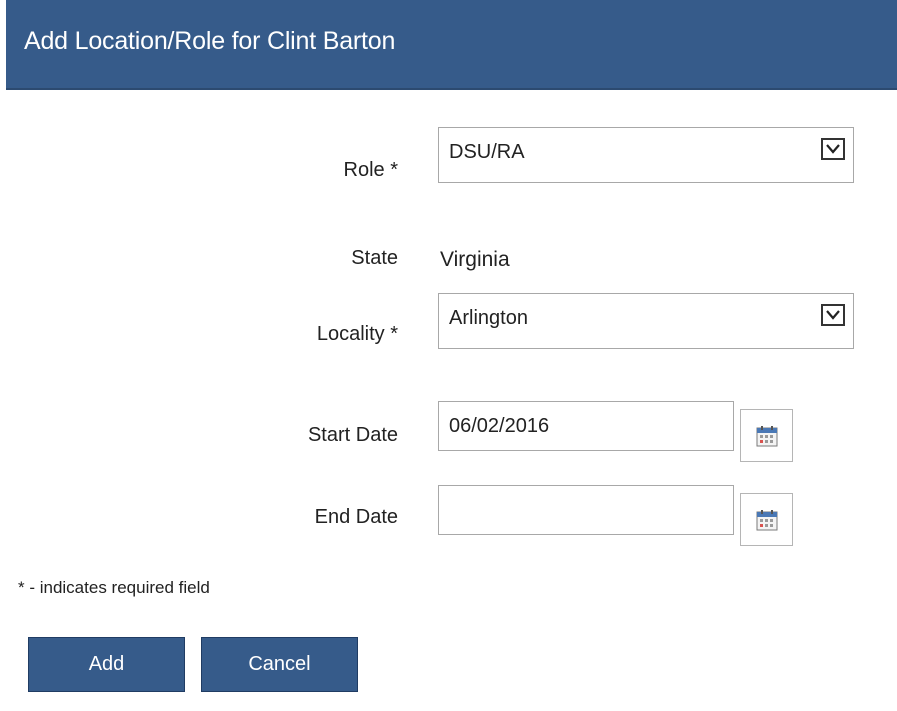 This screenshot has width=897, height=711. What do you see at coordinates (487, 152) in the screenshot?
I see `role-select-value: DSU/RA` at bounding box center [487, 152].